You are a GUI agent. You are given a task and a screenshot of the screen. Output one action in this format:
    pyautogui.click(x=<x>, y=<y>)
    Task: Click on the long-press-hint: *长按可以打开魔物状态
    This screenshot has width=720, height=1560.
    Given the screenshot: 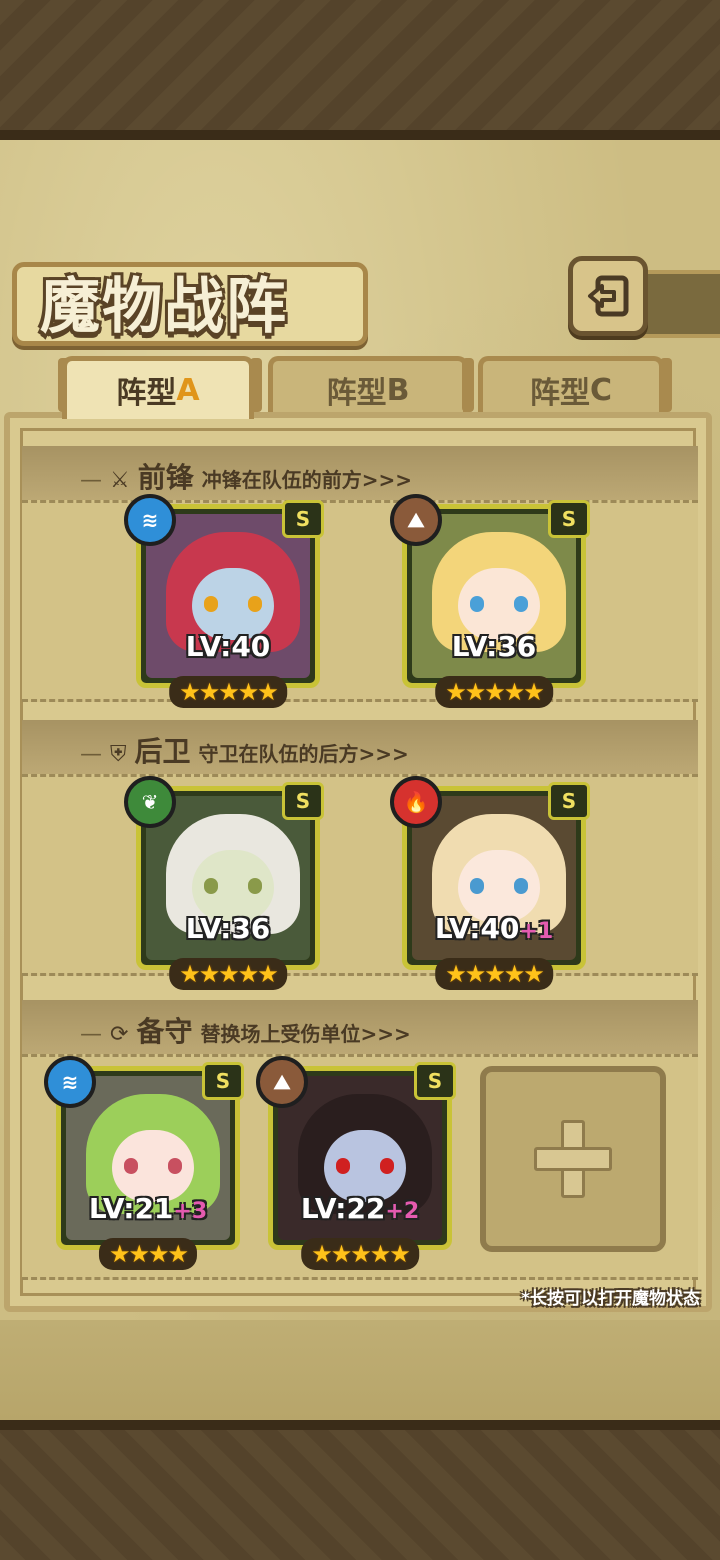 What is the action you would take?
    pyautogui.click(x=610, y=1299)
    